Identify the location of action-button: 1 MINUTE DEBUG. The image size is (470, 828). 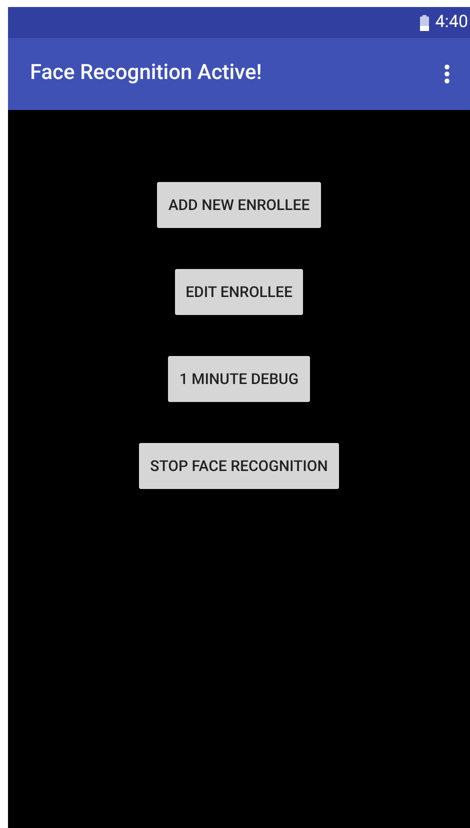
(239, 379).